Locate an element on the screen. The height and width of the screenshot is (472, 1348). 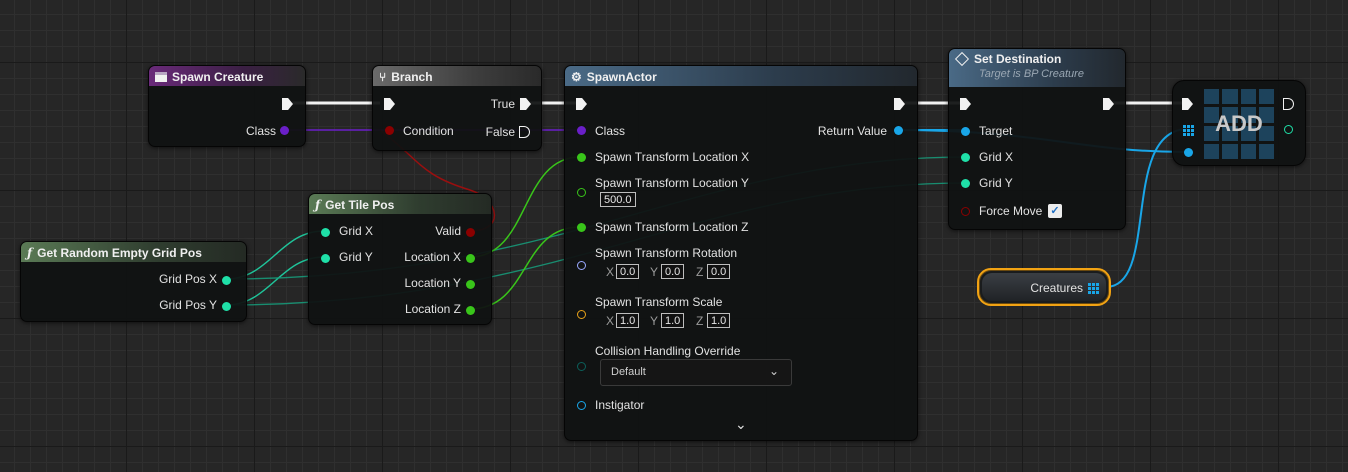
collision-label: Collision Handling Override is located at coordinates (668, 351).